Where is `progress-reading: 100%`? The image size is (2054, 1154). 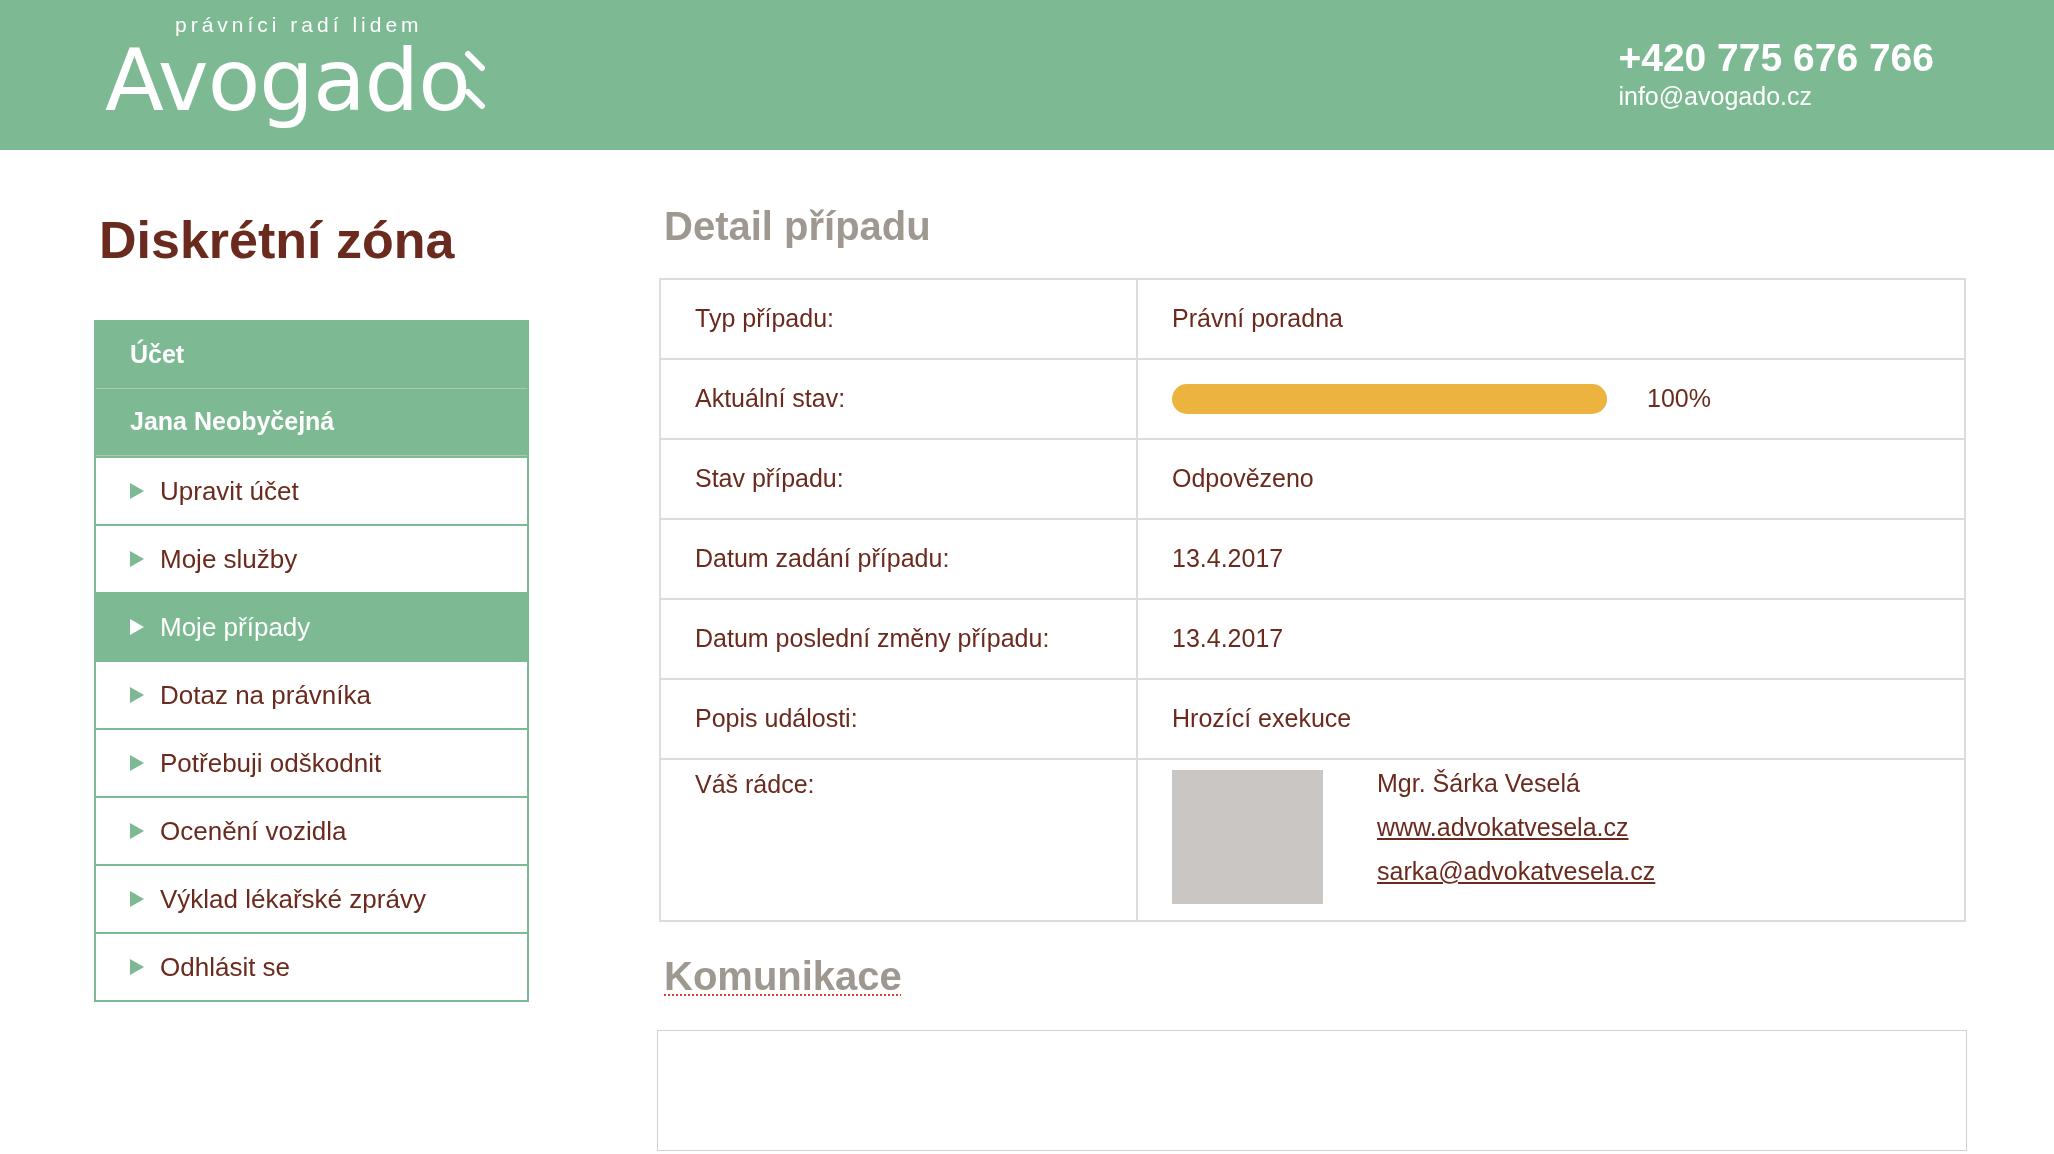
progress-reading: 100% is located at coordinates (1679, 399).